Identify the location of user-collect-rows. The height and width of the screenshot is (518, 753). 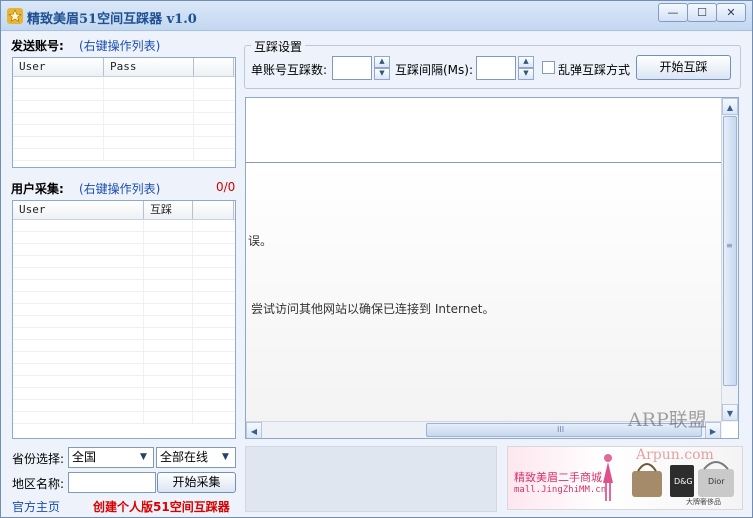
(124, 322).